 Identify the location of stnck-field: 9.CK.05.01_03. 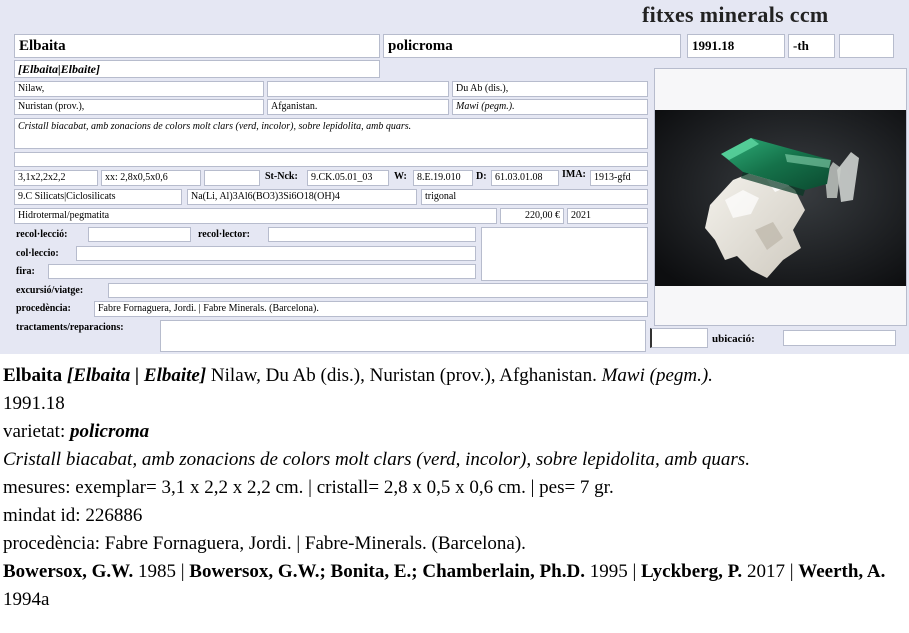
(348, 178).